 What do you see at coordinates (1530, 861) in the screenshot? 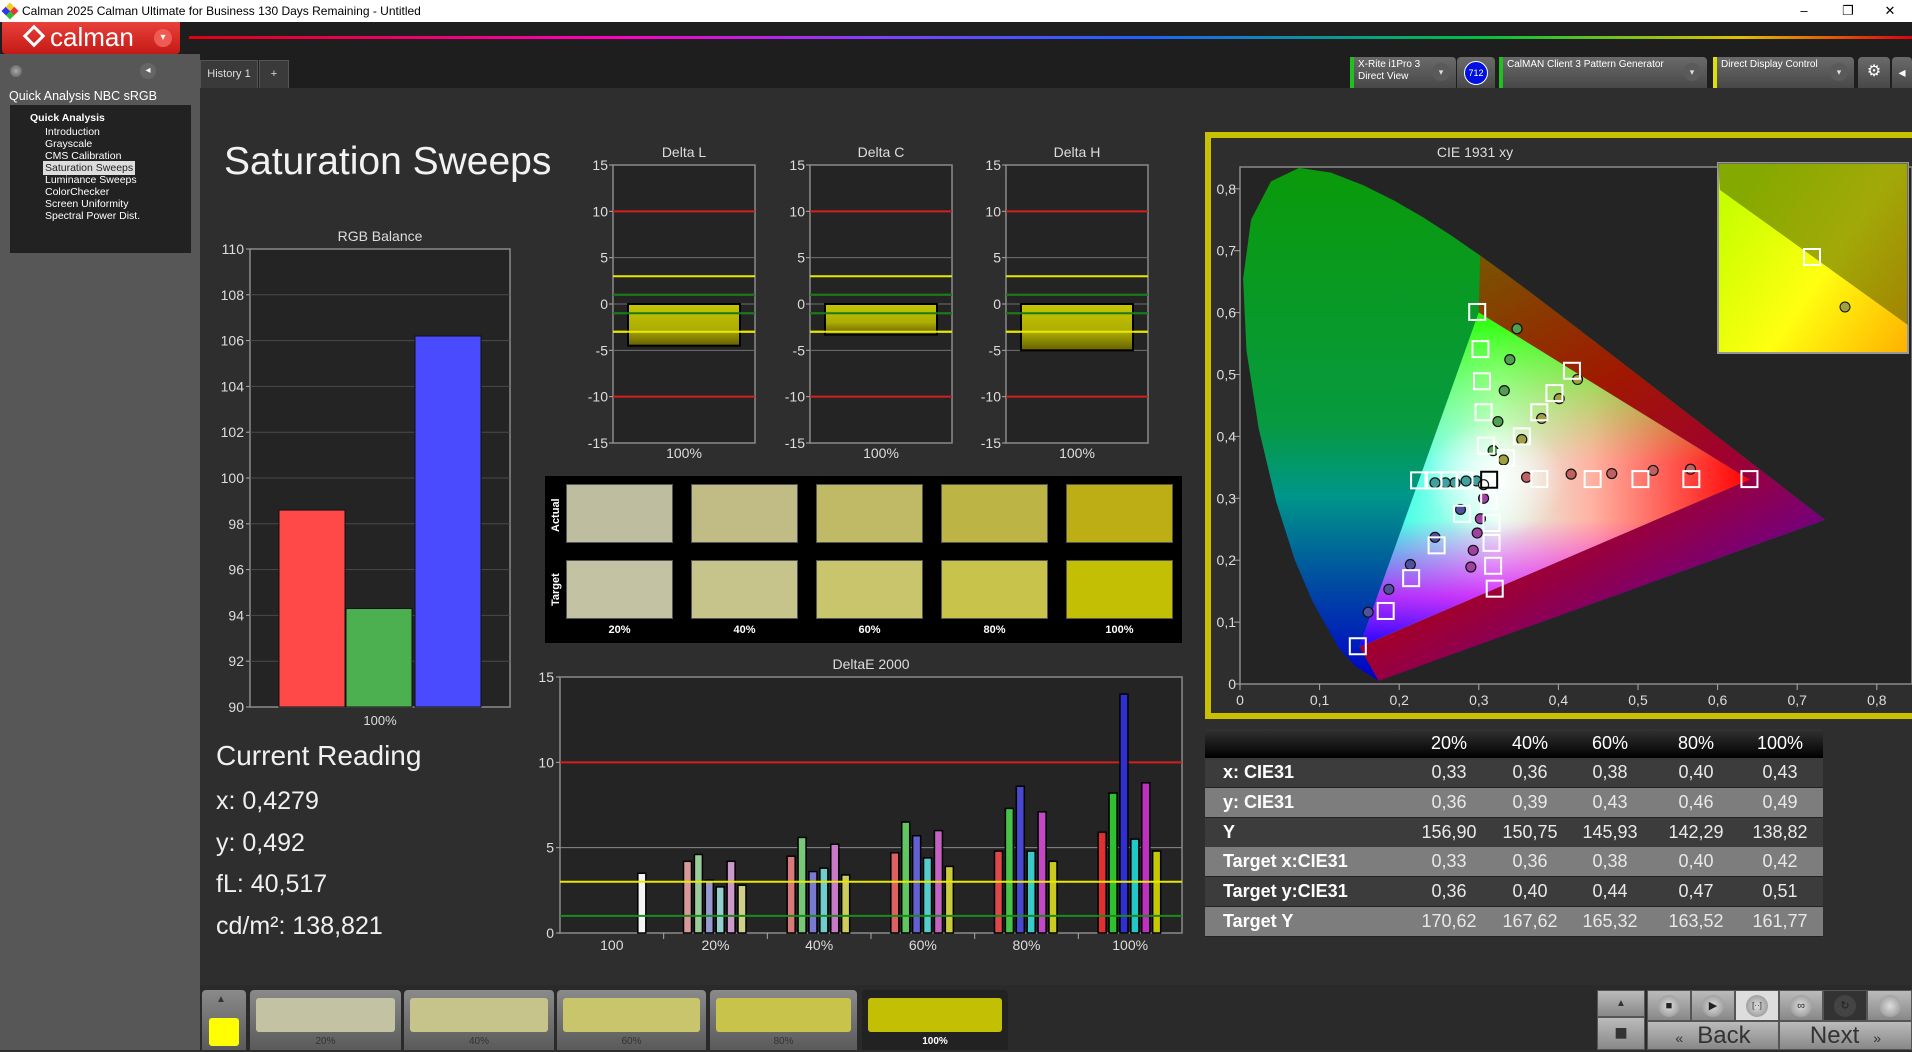
I see `table-cell: 0,36` at bounding box center [1530, 861].